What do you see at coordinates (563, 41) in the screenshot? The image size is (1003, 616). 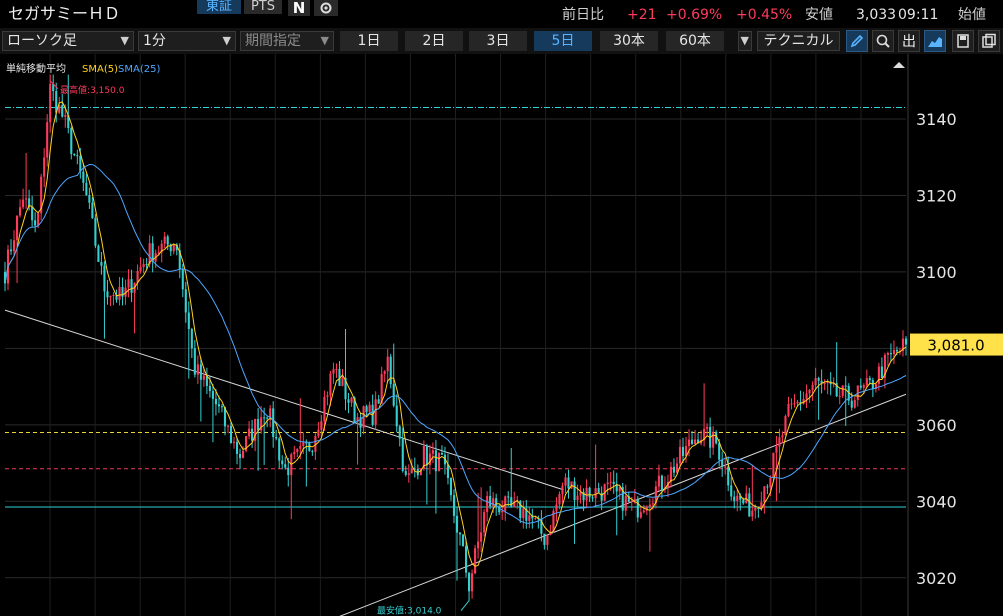 I see `period-5day-button: 5日` at bounding box center [563, 41].